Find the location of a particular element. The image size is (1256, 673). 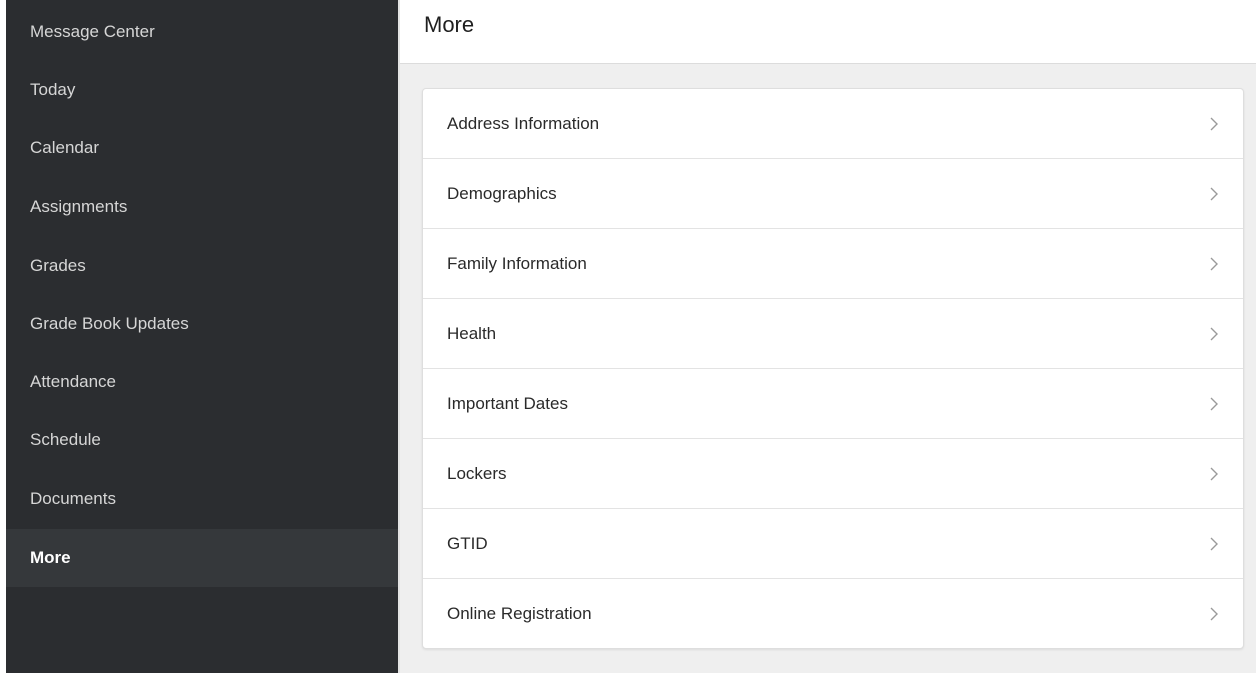

sidebar-item-documents: Documents is located at coordinates (202, 499).